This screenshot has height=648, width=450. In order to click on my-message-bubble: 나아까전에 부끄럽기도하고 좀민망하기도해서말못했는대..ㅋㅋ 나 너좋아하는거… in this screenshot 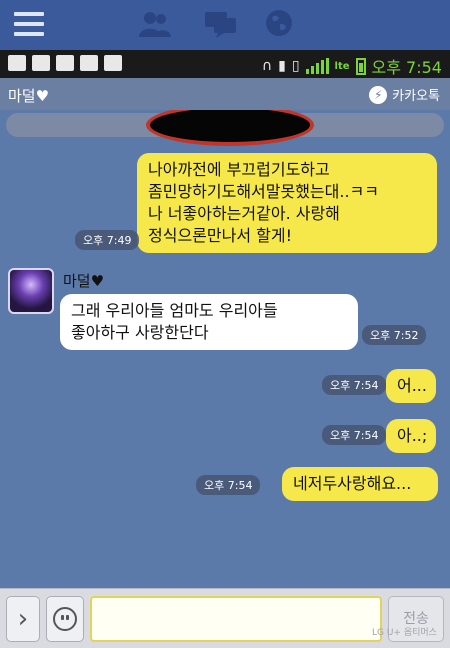, I will do `click(287, 203)`.